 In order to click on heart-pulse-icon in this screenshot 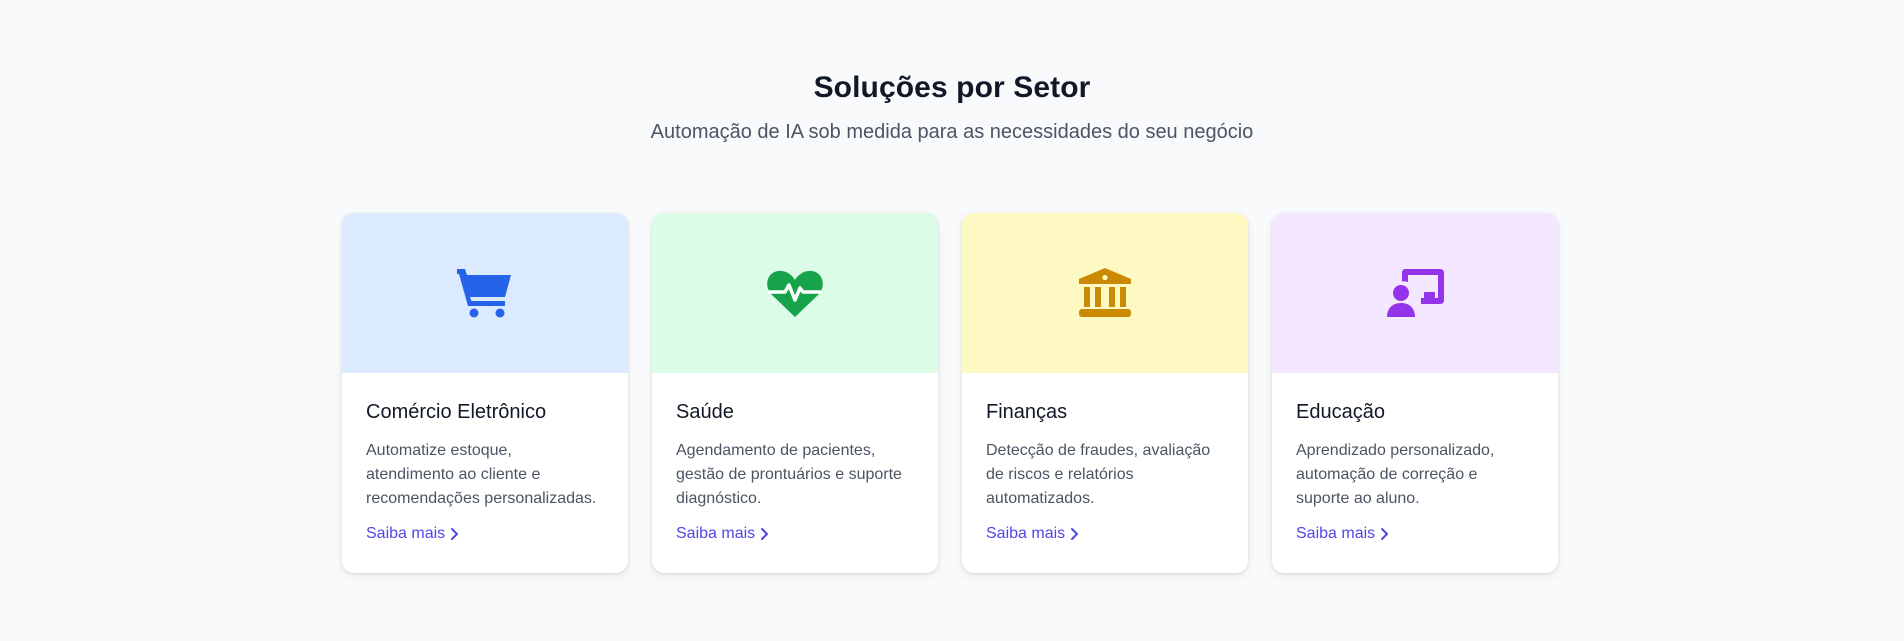, I will do `click(795, 293)`.